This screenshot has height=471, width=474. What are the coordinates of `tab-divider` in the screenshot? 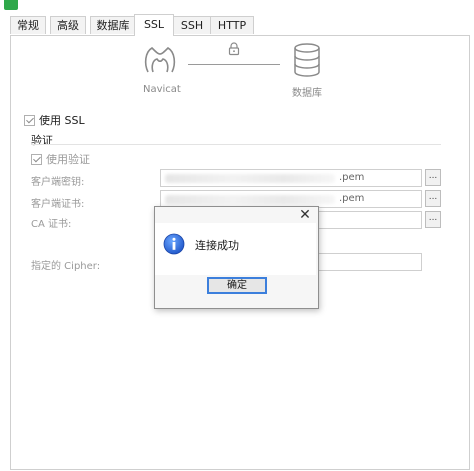 It's located at (240, 35).